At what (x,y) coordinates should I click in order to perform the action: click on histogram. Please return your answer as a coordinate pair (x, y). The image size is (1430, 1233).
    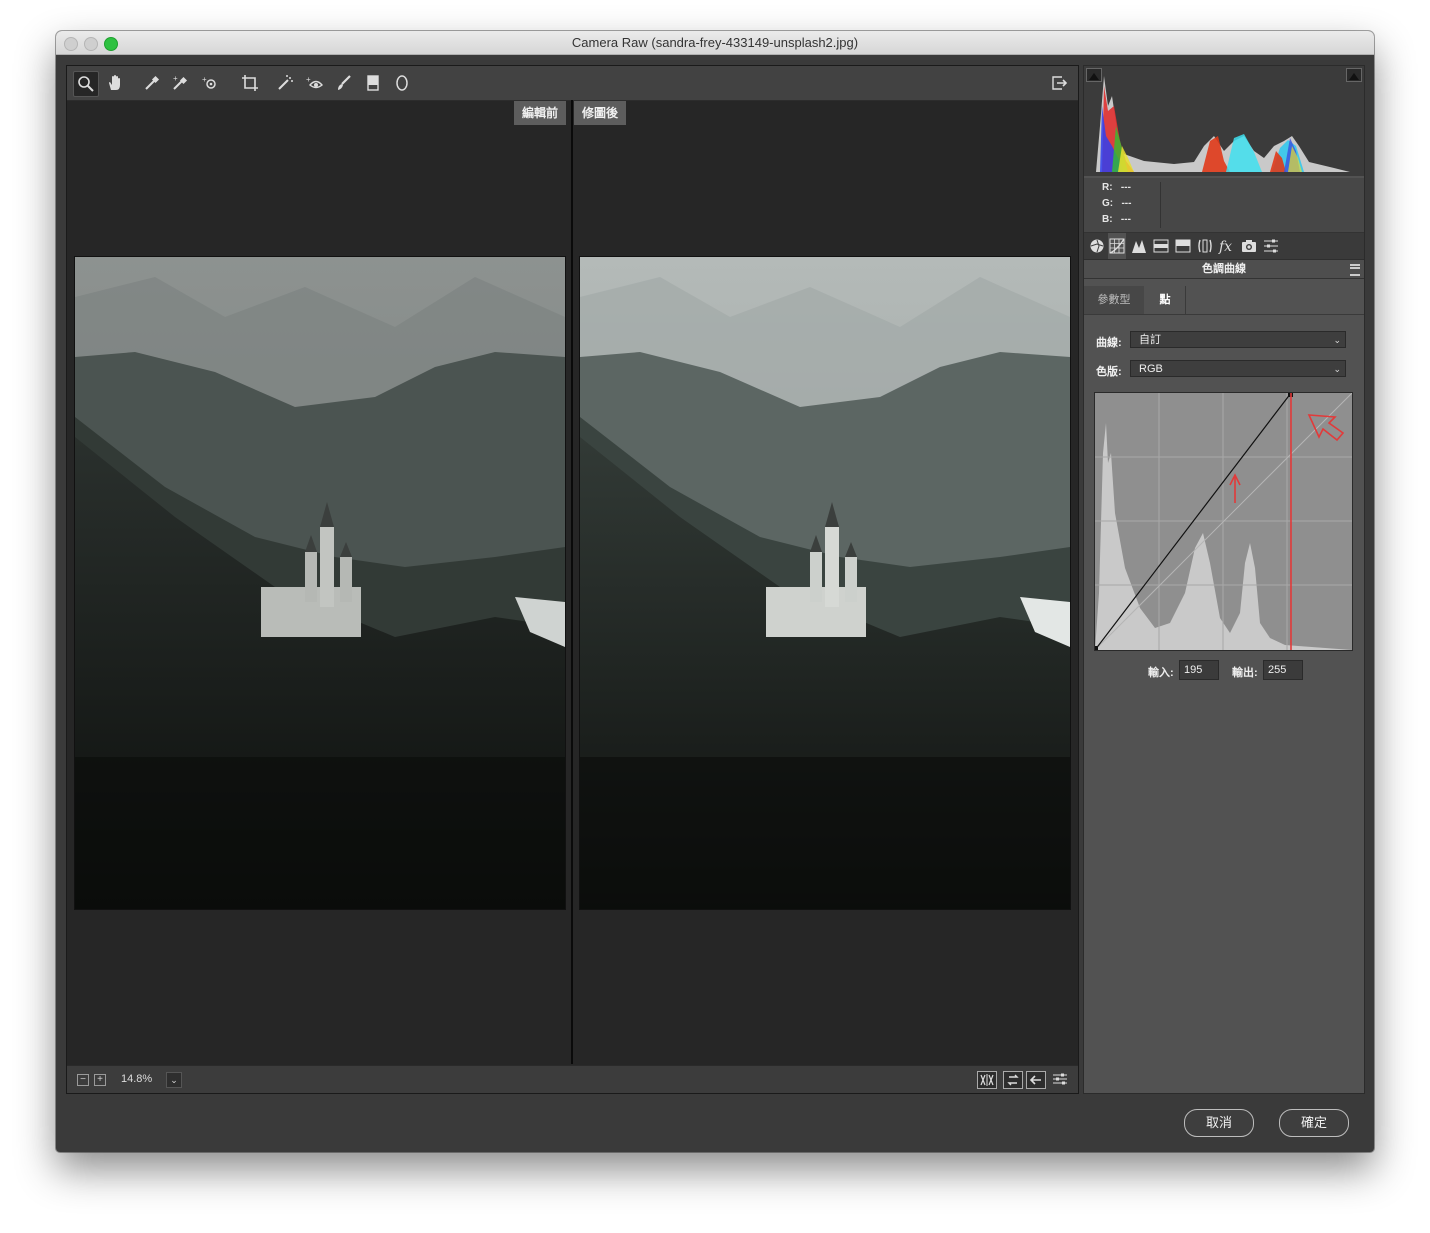
    Looking at the image, I should click on (1224, 121).